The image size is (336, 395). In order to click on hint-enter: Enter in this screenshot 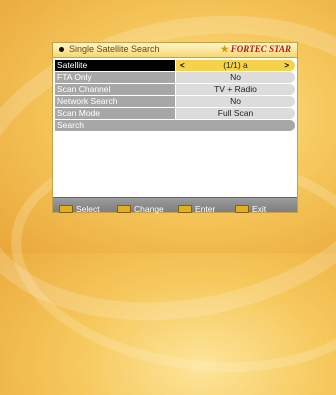, I will do `click(196, 207)`.